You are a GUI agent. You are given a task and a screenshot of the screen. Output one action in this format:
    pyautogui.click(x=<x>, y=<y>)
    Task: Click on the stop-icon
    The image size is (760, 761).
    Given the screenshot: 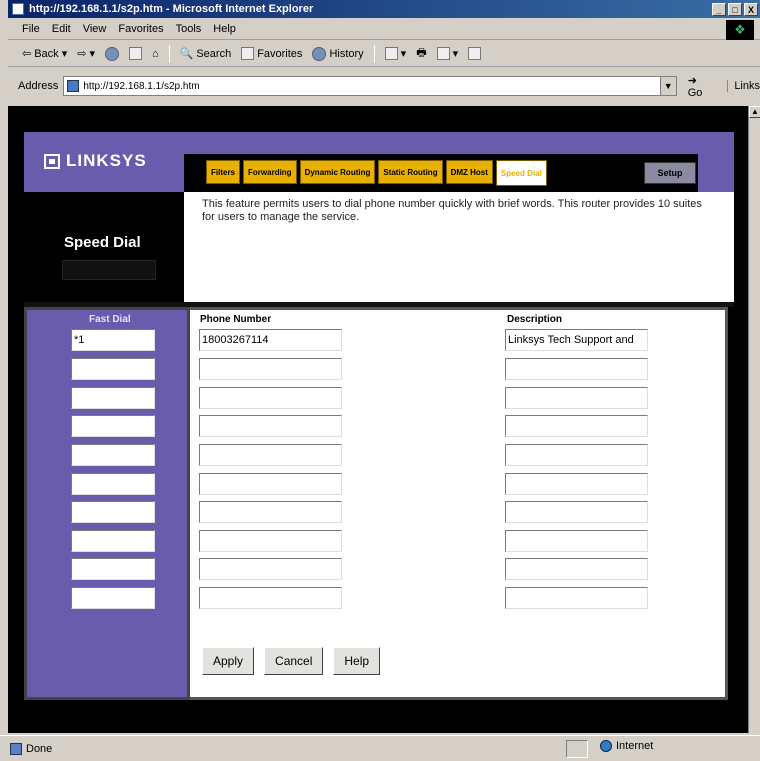 What is the action you would take?
    pyautogui.click(x=111, y=53)
    